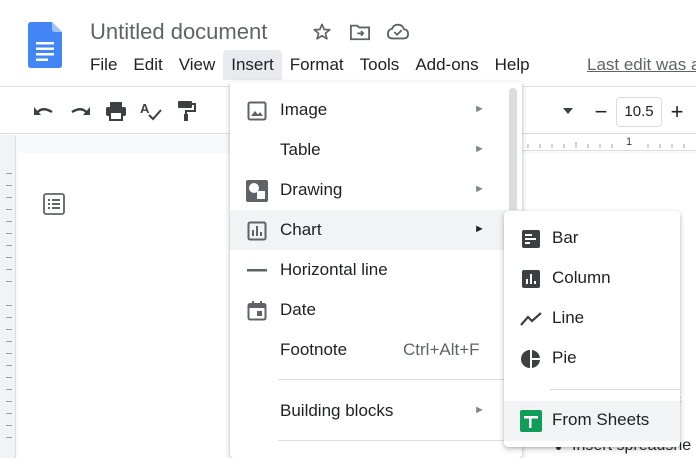  I want to click on chart-submenu-column: Column, so click(592, 279).